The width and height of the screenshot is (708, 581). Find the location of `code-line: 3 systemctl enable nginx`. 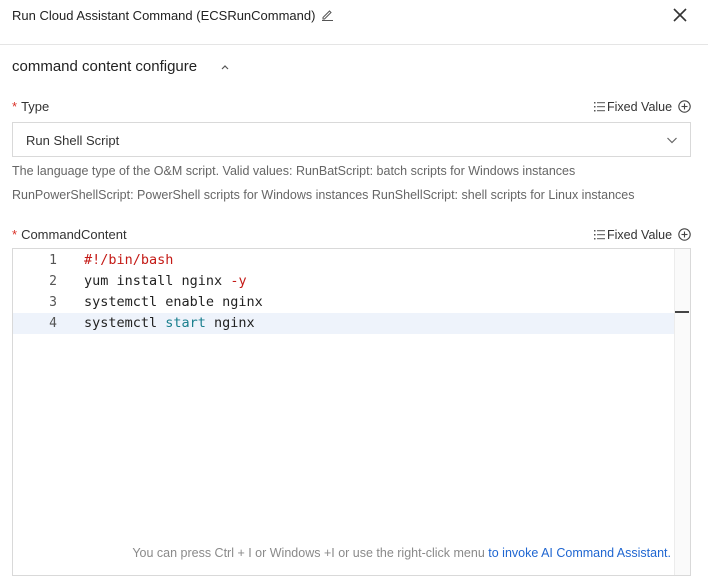

code-line: 3 systemctl enable nginx is located at coordinates (344, 302).